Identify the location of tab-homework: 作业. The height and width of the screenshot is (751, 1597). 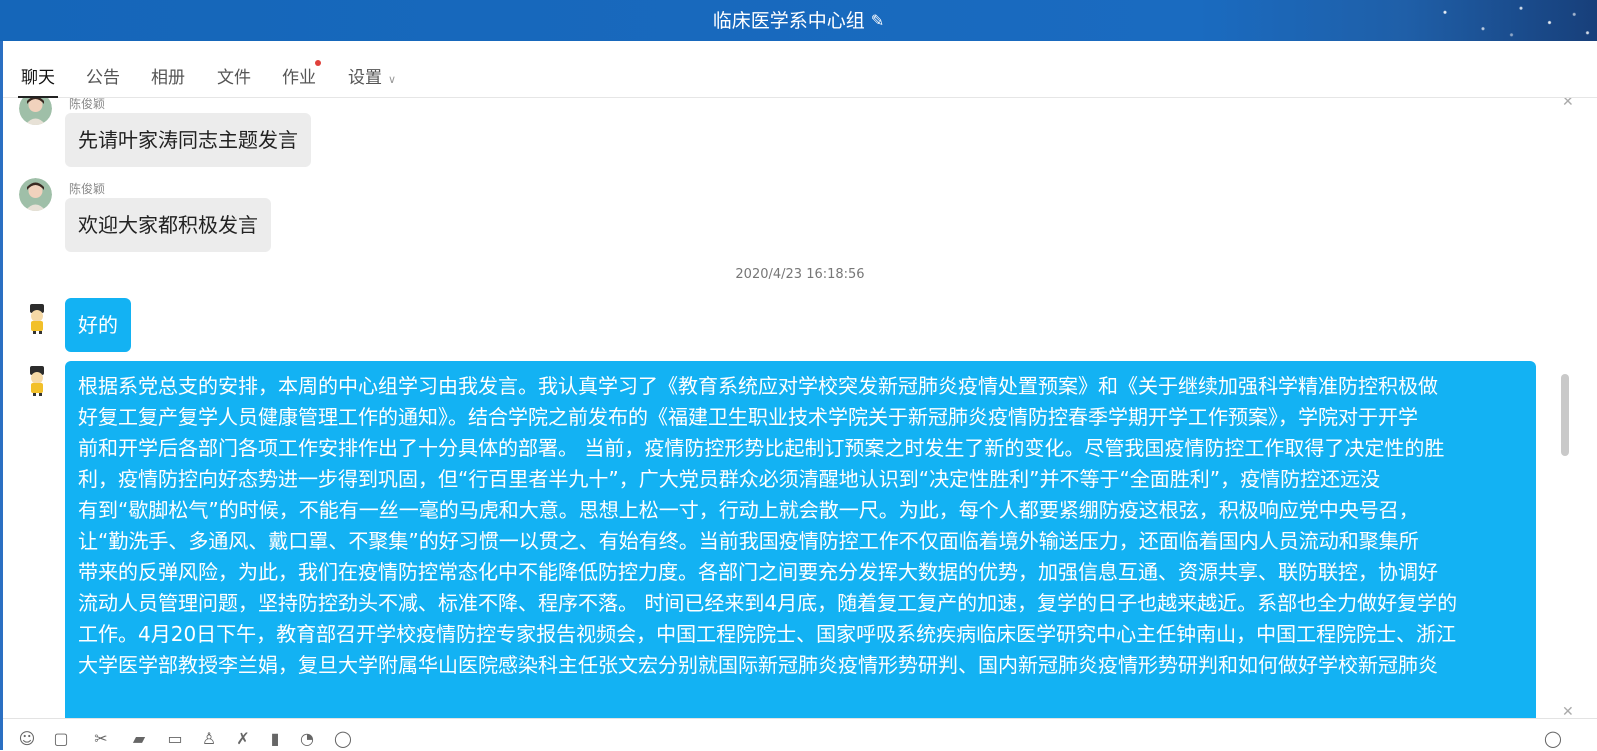
(301, 74).